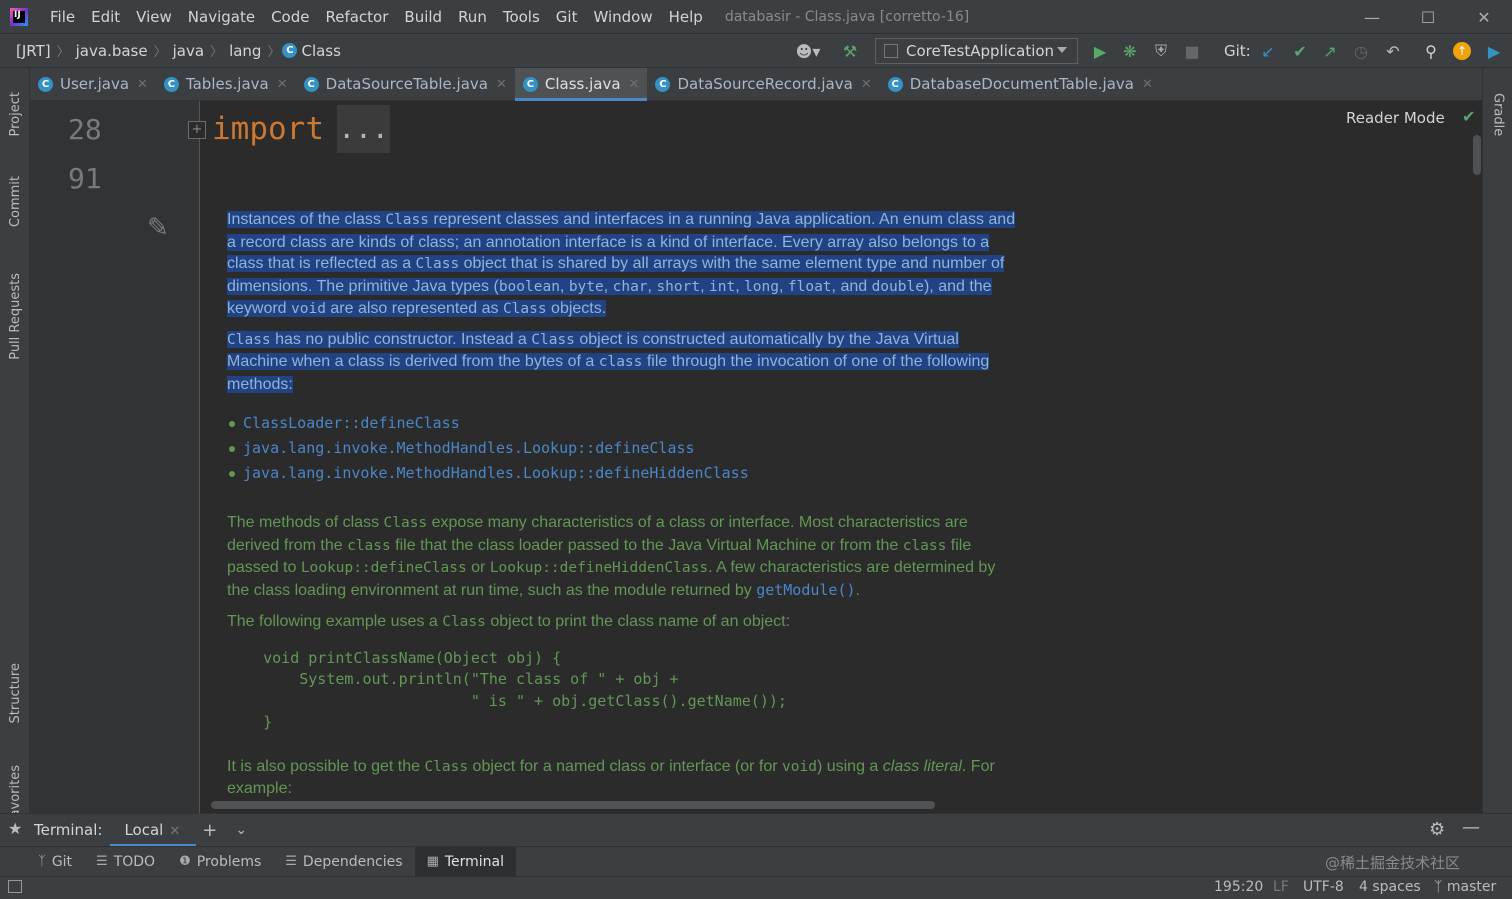  Describe the element at coordinates (405, 84) in the screenshot. I see `tab-datasourcetable-java: C DataSourceTable.java ✕` at that location.